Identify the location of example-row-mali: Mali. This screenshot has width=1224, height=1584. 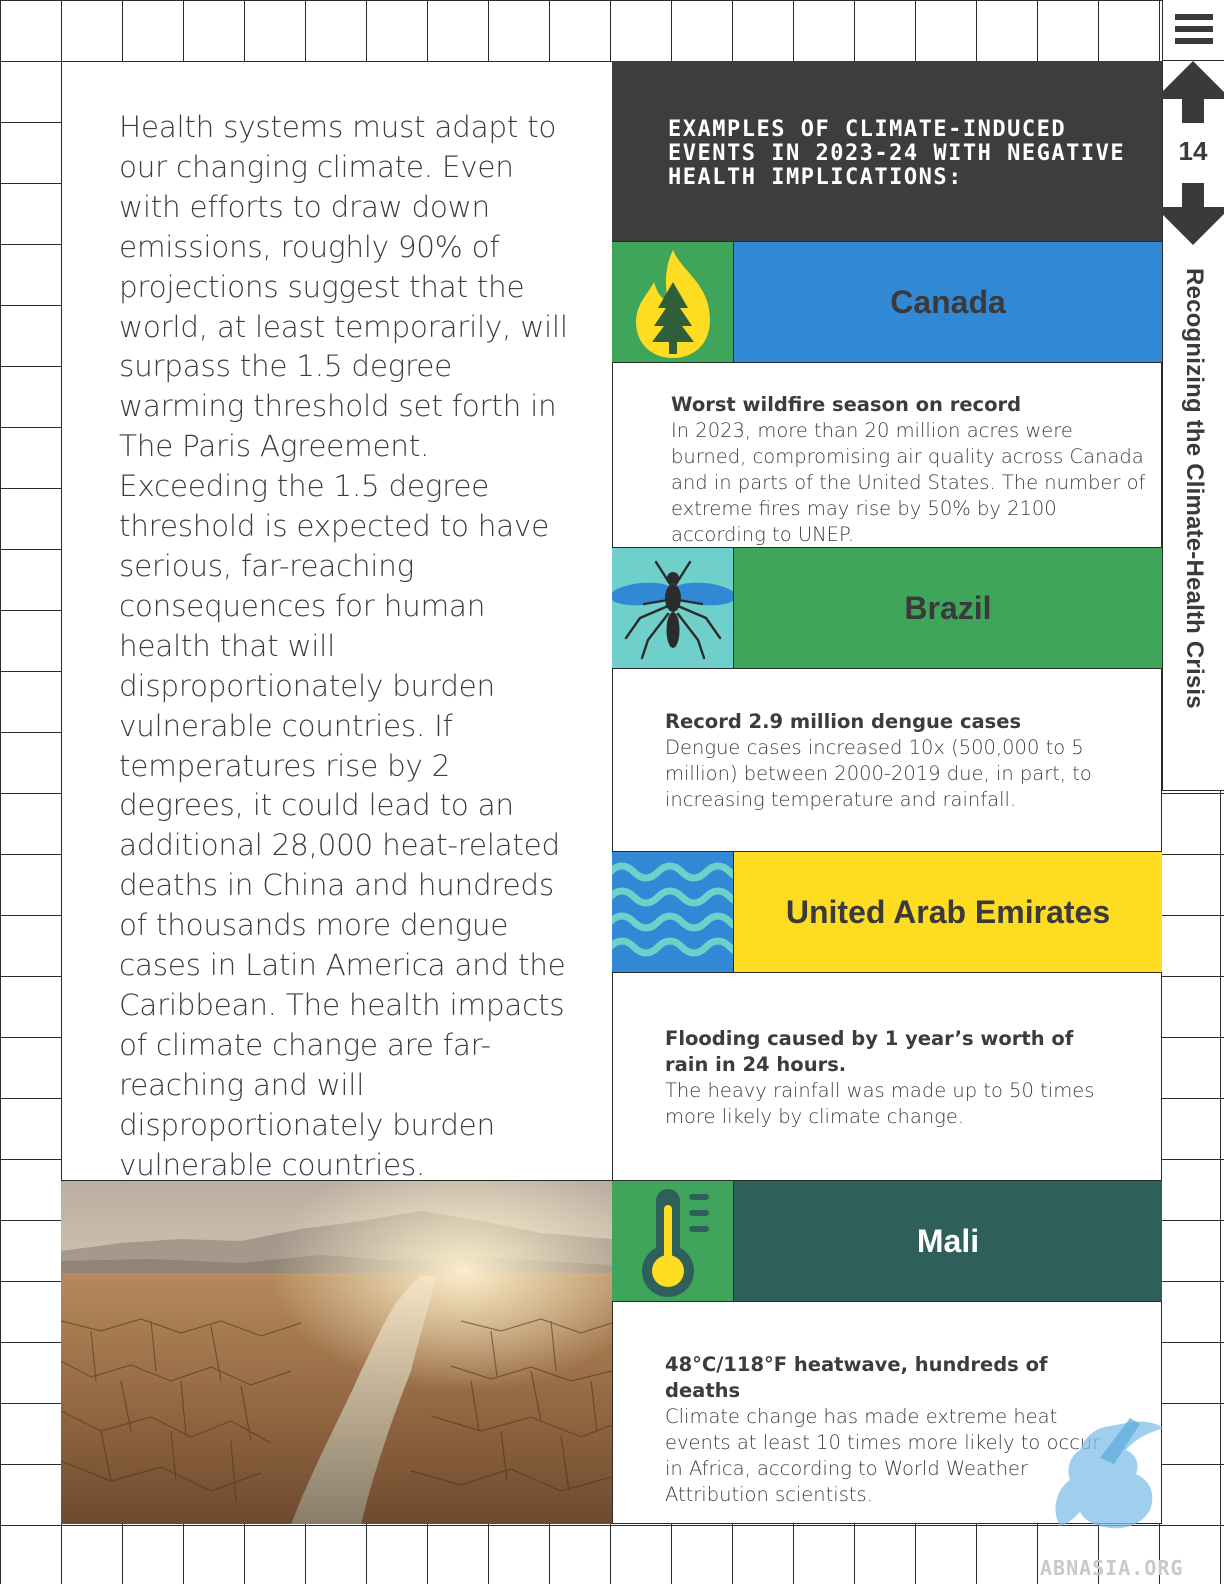
(887, 1241).